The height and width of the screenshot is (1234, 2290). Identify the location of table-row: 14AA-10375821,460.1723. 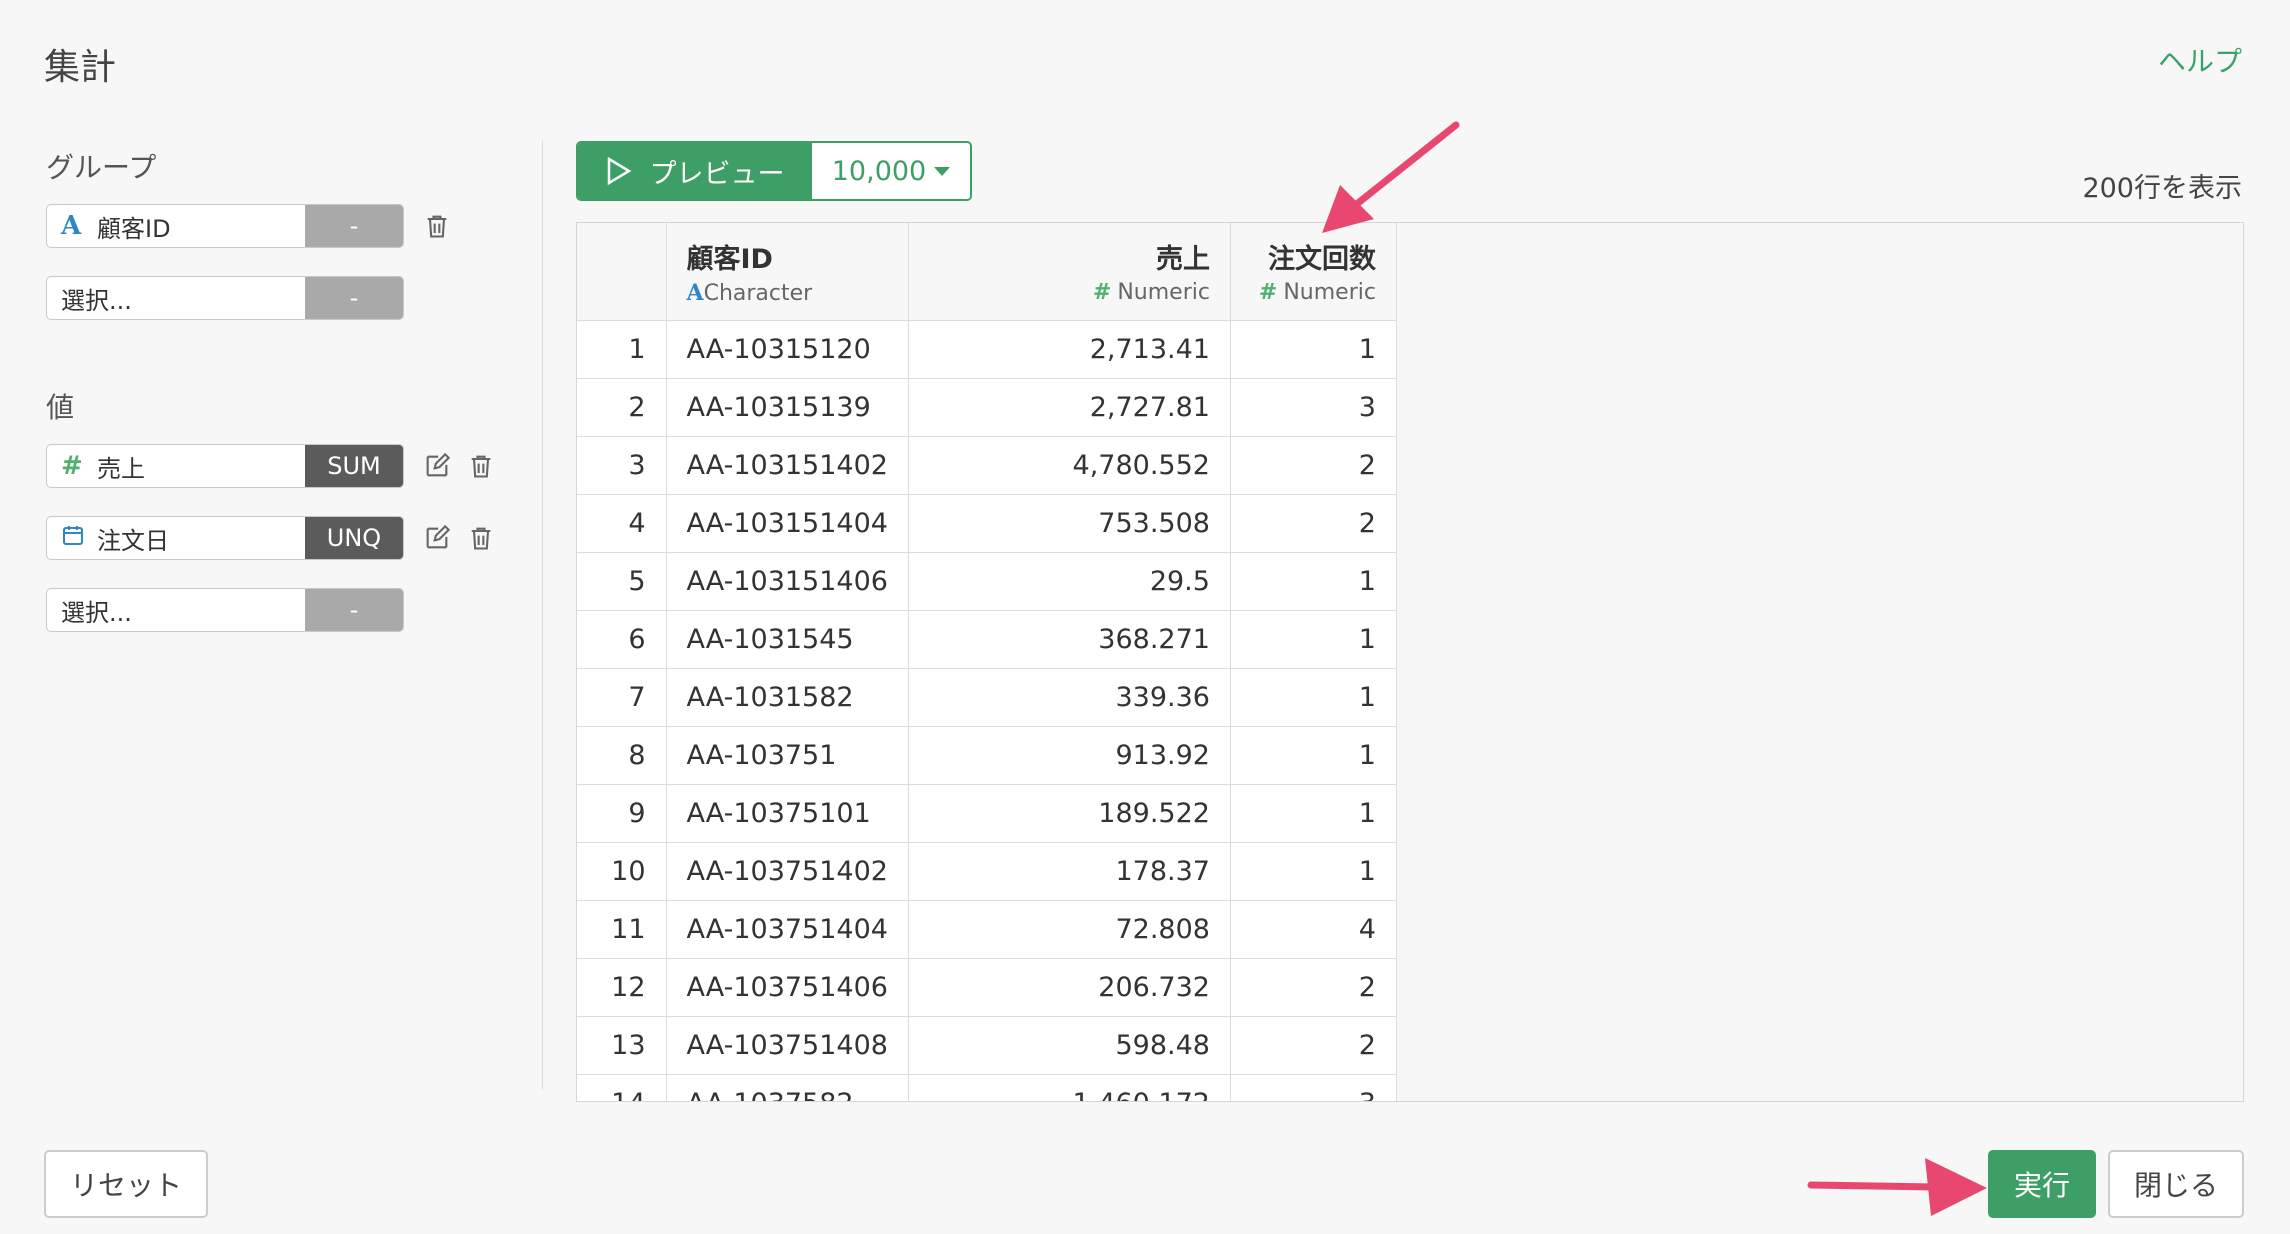
(987, 1087).